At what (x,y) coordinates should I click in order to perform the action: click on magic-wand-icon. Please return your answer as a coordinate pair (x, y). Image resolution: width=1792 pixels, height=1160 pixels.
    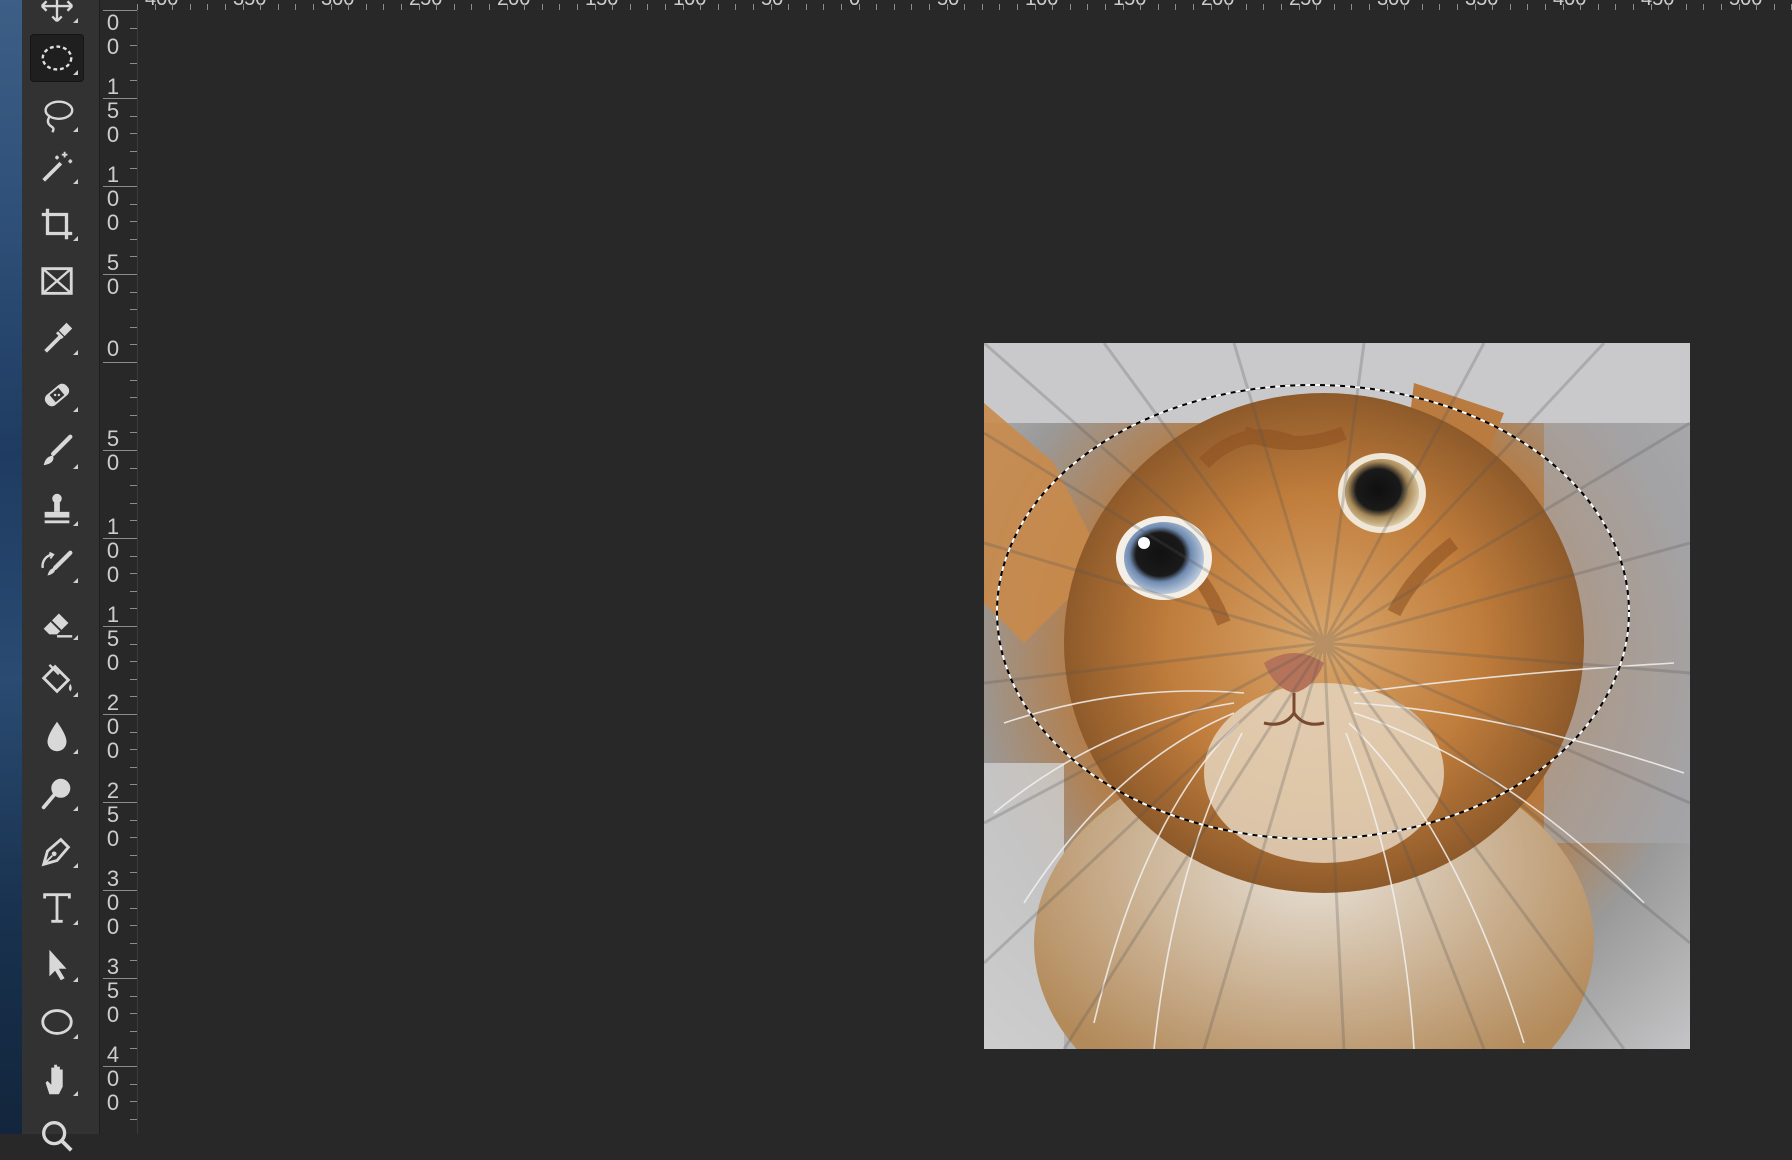
    Looking at the image, I should click on (57, 166).